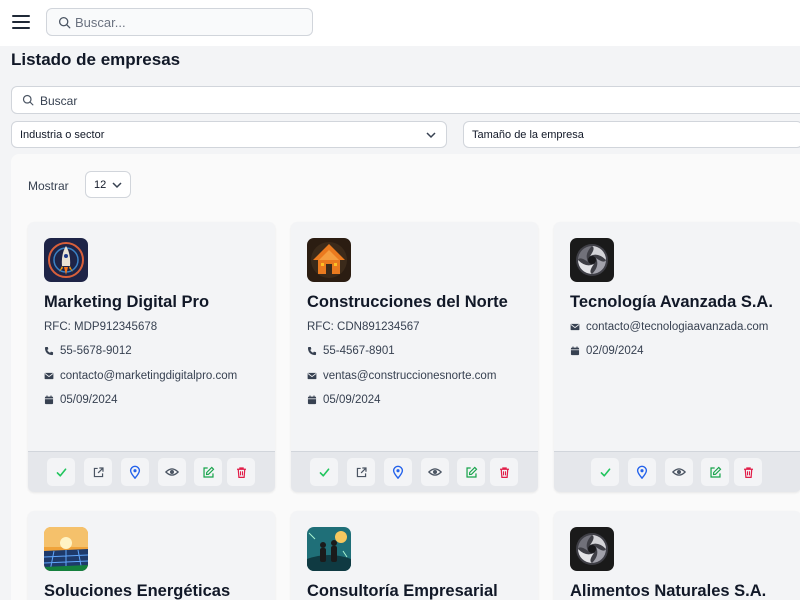 The width and height of the screenshot is (800, 600). I want to click on company-phone-value: 55-4567-8901, so click(359, 351).